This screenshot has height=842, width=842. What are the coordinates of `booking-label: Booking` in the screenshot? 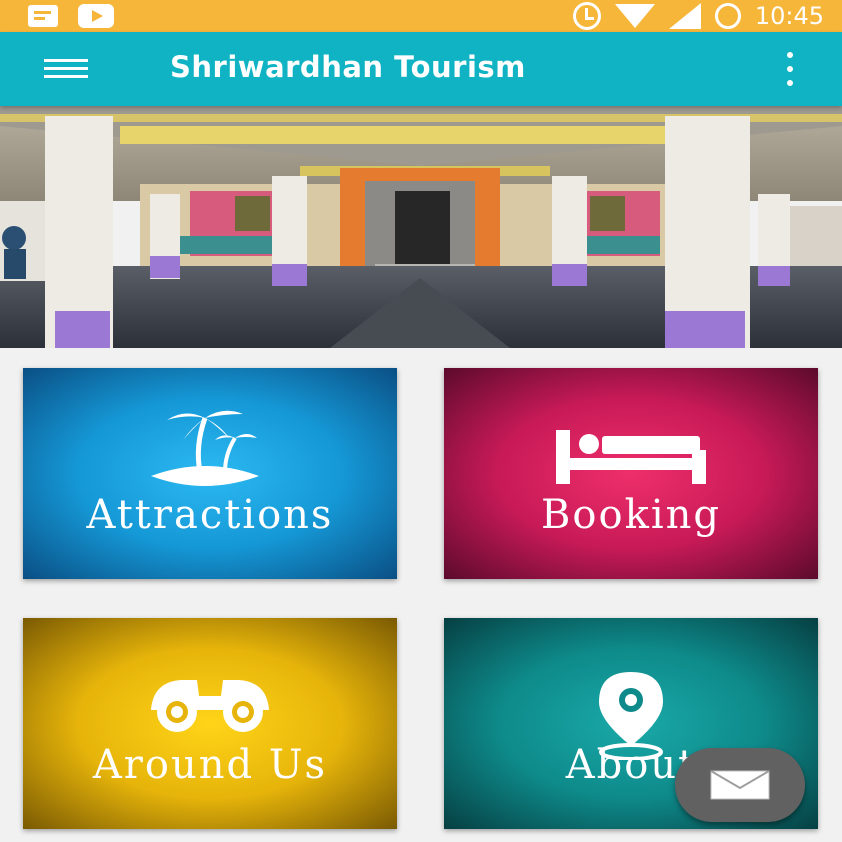 It's located at (631, 515).